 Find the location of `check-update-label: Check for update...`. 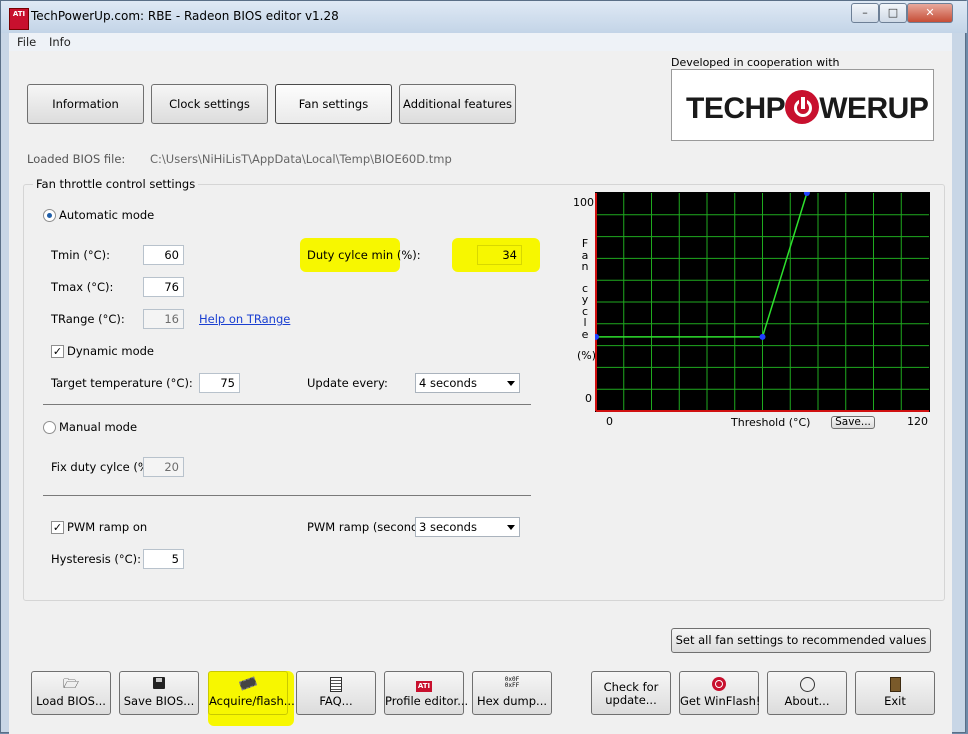

check-update-label: Check for update... is located at coordinates (631, 693).